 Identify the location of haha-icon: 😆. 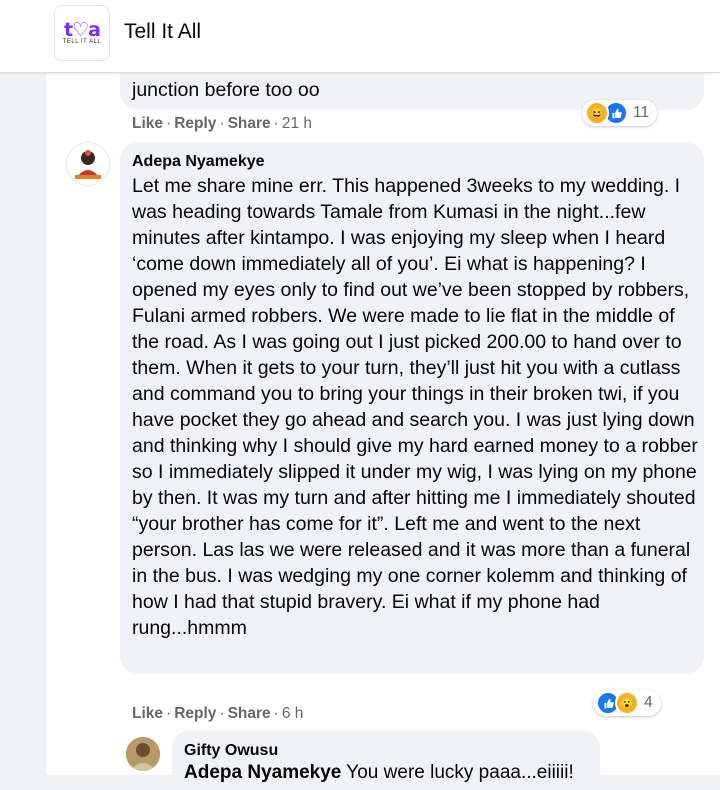
(597, 113).